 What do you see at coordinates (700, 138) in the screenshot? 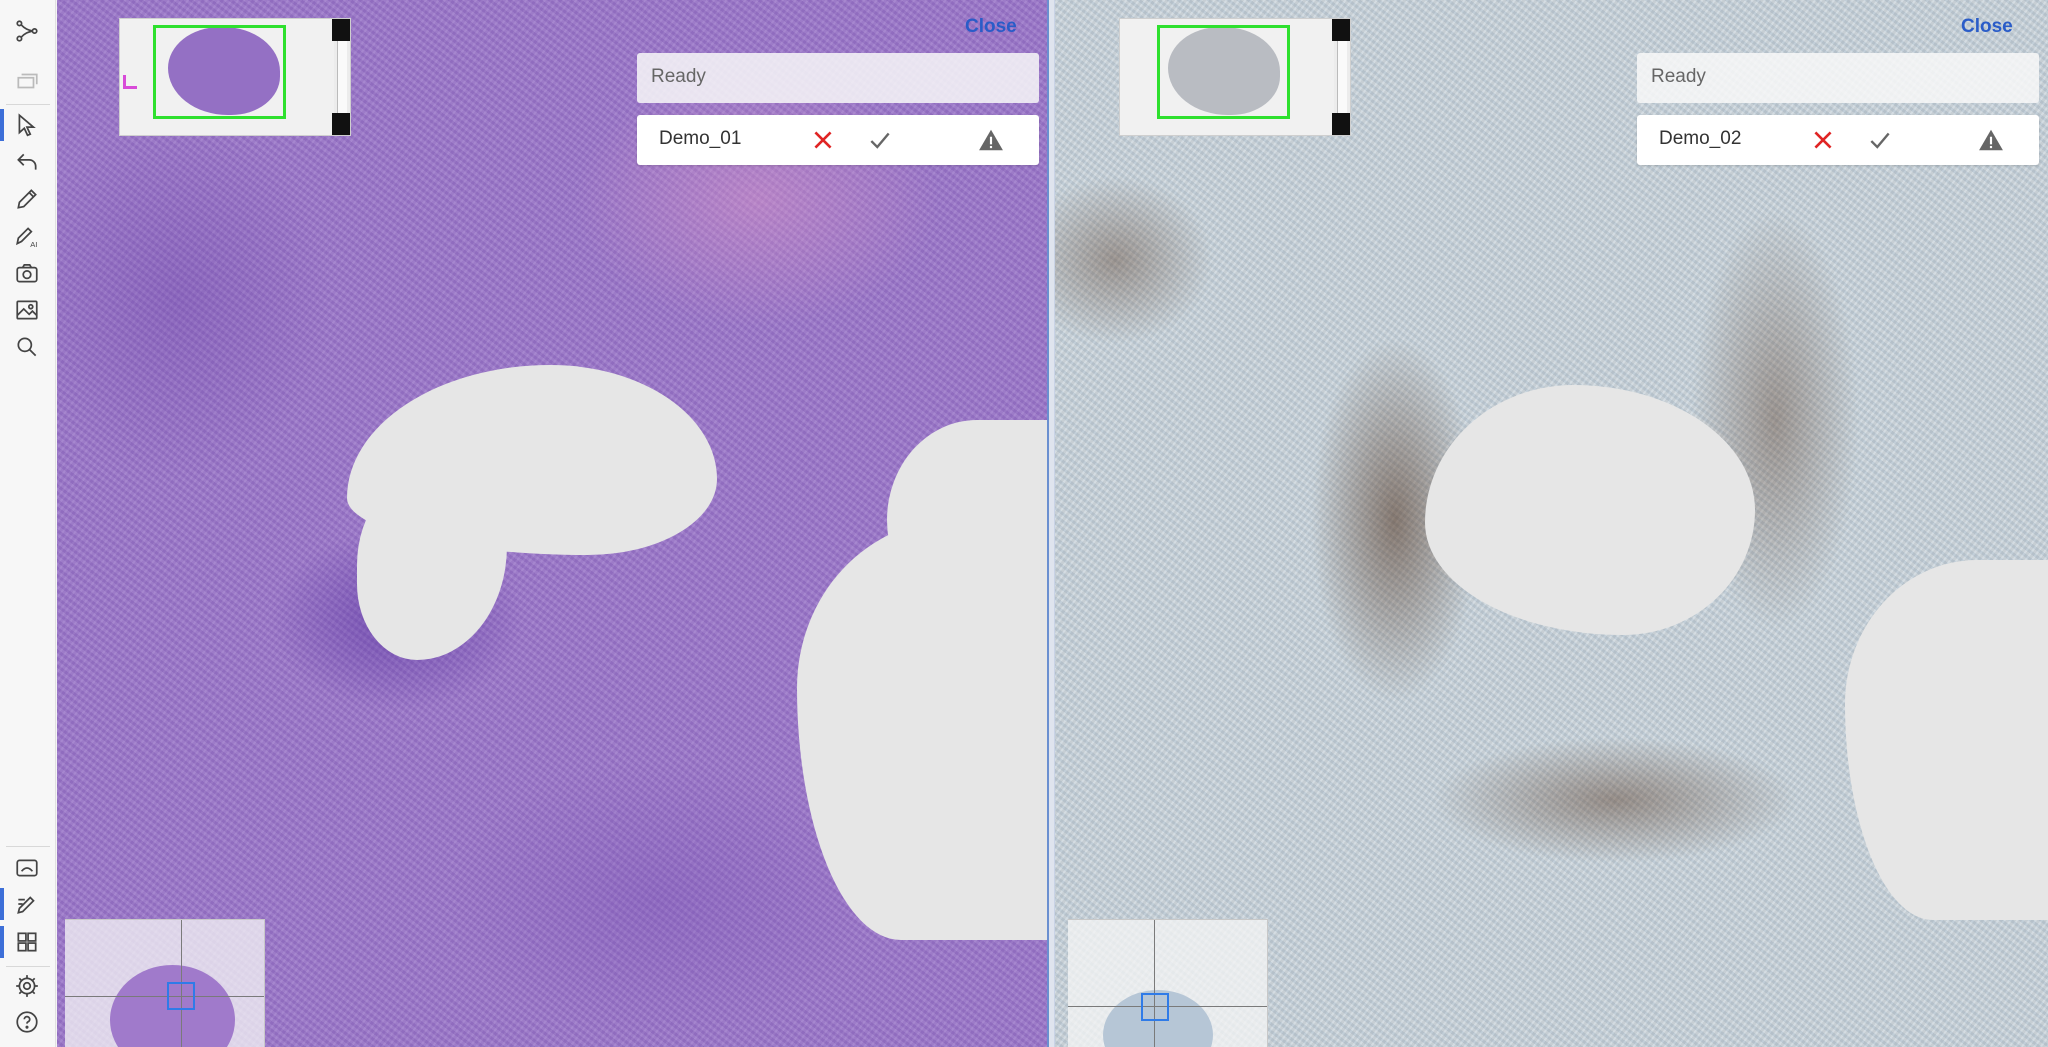
I see `slide-name: Demo_01` at bounding box center [700, 138].